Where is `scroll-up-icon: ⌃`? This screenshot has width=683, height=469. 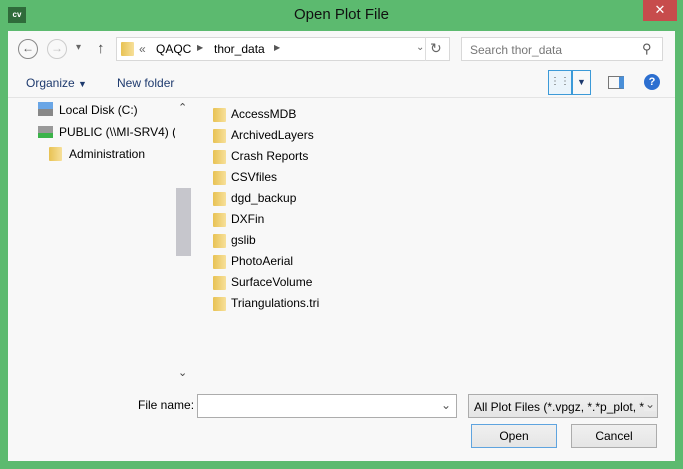
scroll-up-icon: ⌃ is located at coordinates (182, 107).